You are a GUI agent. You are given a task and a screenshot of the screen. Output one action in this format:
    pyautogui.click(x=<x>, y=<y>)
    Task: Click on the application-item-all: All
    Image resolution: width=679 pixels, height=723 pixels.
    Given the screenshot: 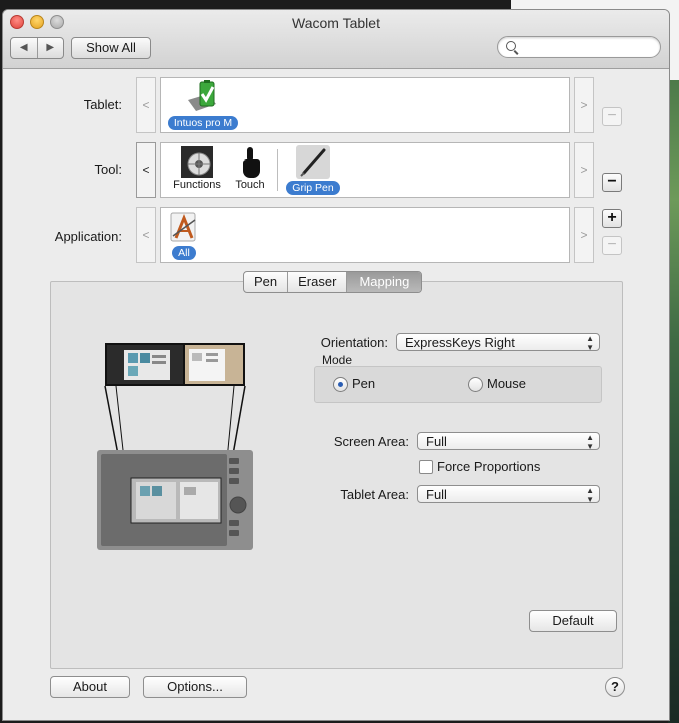 What is the action you would take?
    pyautogui.click(x=184, y=235)
    